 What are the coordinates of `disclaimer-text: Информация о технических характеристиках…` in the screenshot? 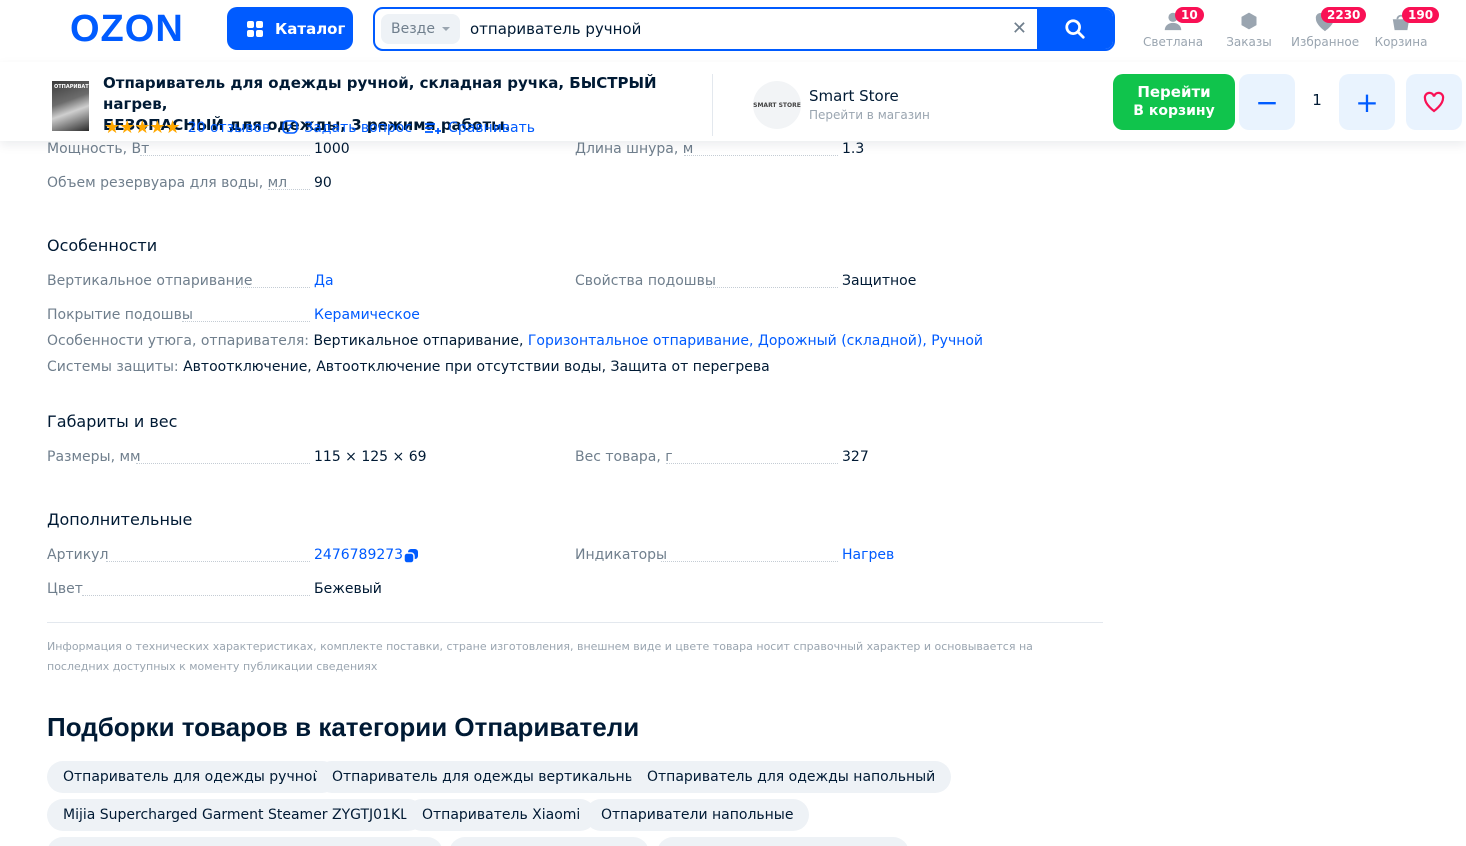 It's located at (540, 656).